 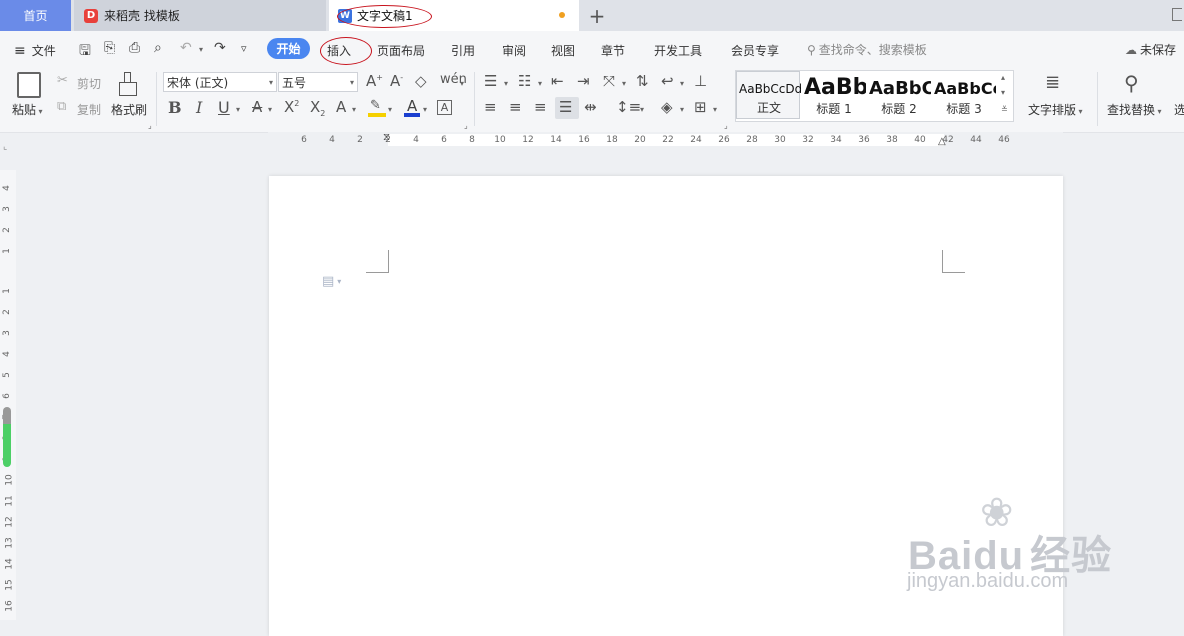 I want to click on font-name-select: 宋体 (正文) ▾, so click(x=220, y=82).